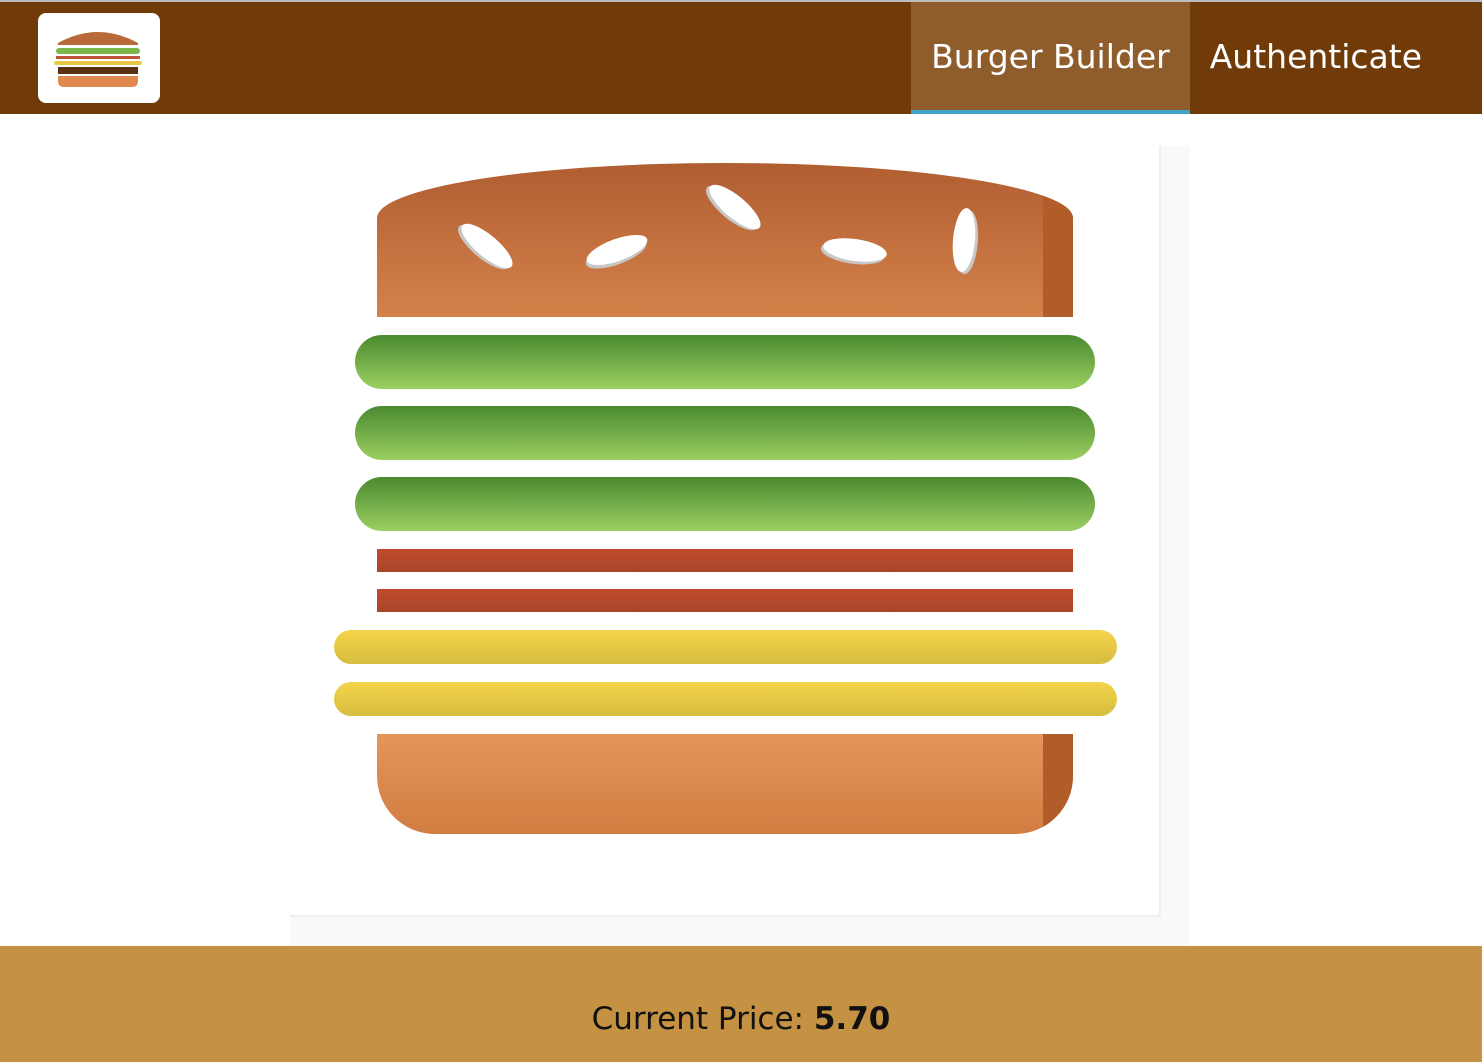  I want to click on price-label: Current Price:, so click(697, 1019).